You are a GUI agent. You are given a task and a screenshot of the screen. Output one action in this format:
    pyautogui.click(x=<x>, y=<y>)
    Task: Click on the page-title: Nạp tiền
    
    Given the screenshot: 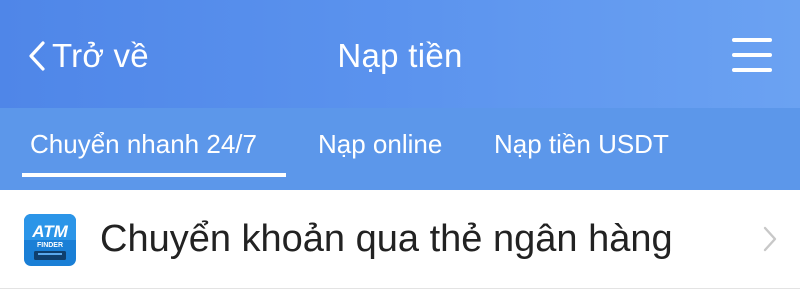 What is the action you would take?
    pyautogui.click(x=400, y=55)
    